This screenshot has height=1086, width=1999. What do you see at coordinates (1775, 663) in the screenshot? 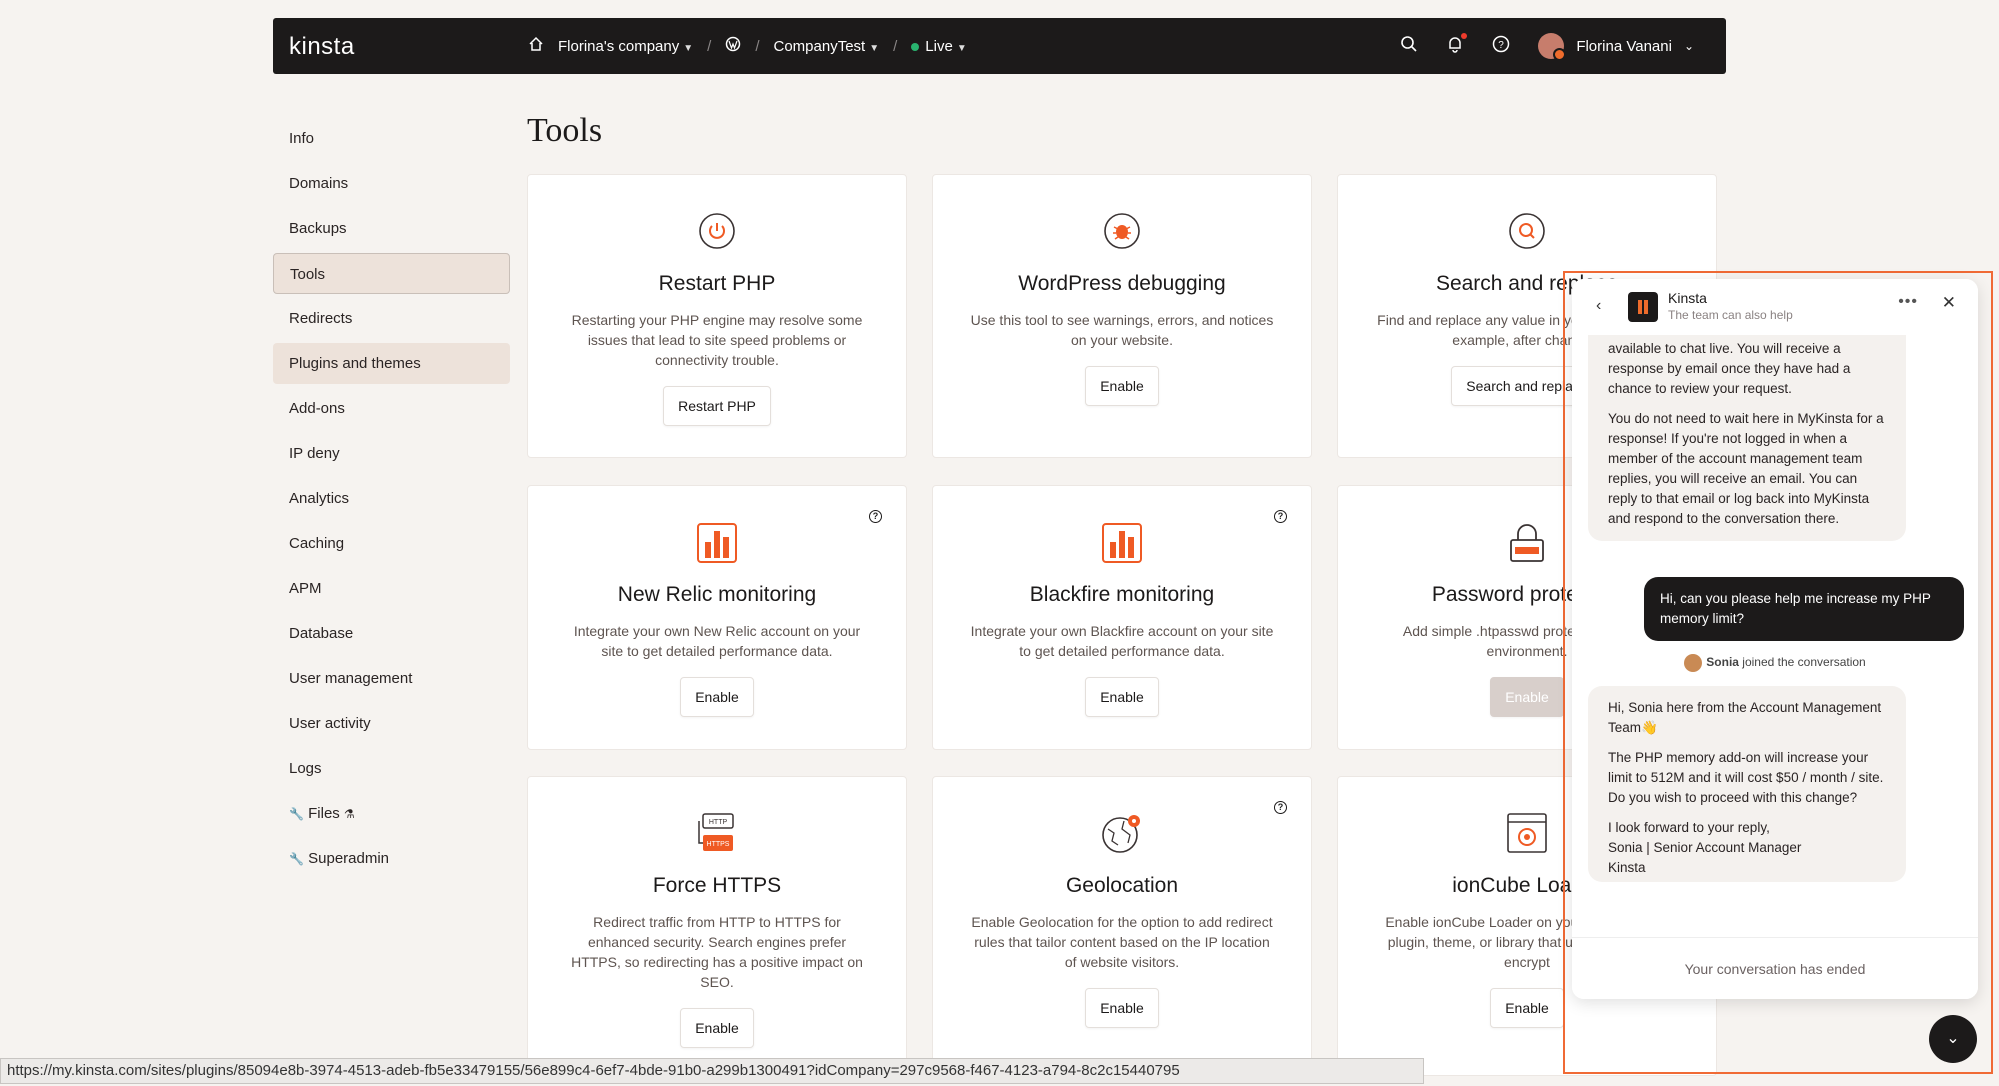
I see `agent-joined-notice: Sonia joined the conversation` at bounding box center [1775, 663].